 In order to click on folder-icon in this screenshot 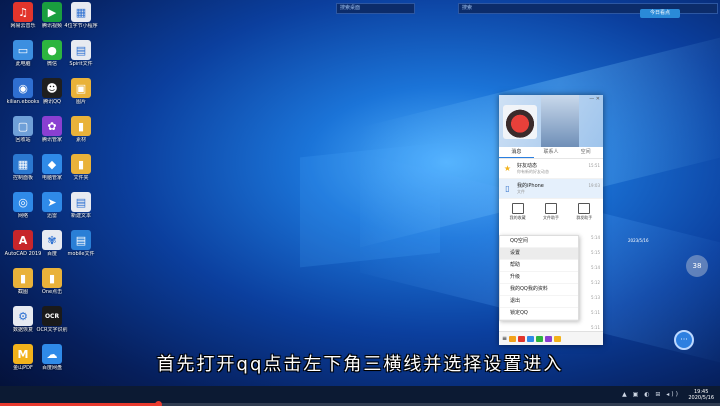, I will do `click(550, 208)`.